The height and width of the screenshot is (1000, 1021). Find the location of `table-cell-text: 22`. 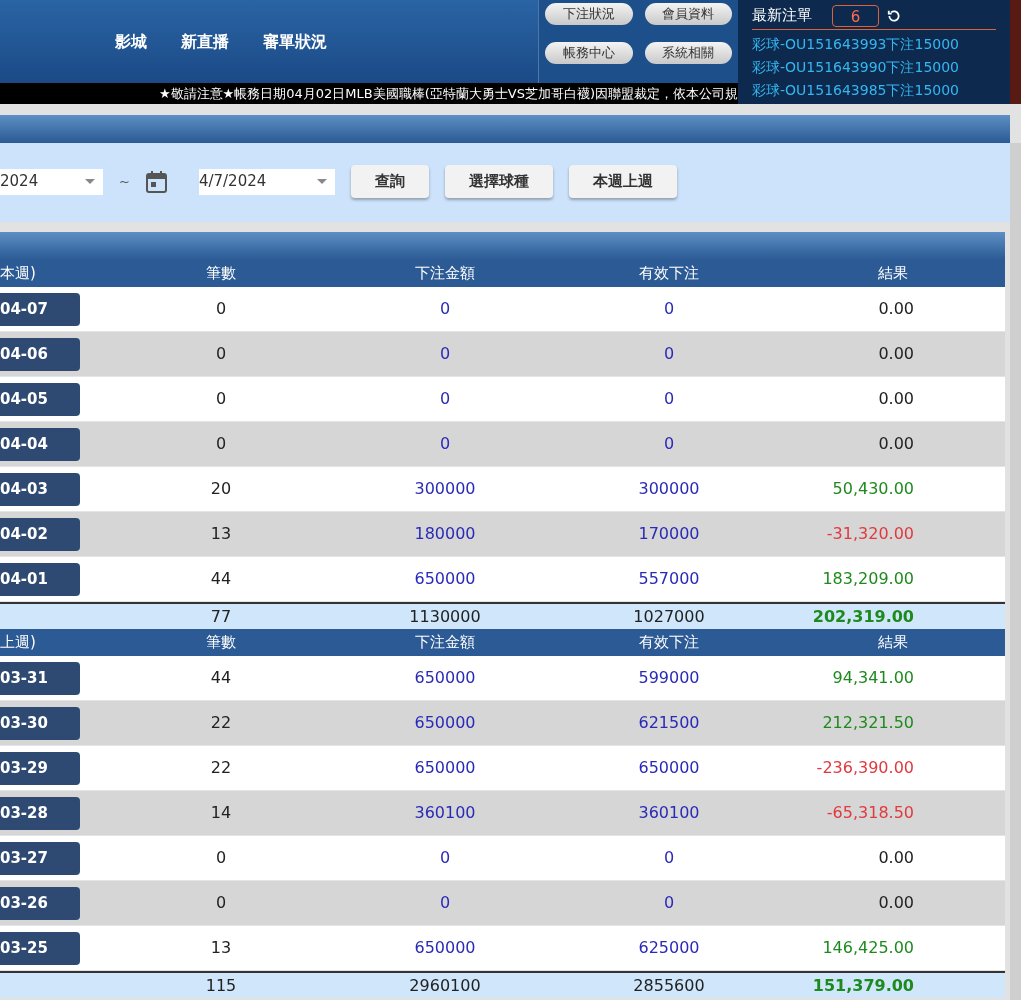

table-cell-text: 22 is located at coordinates (221, 768).